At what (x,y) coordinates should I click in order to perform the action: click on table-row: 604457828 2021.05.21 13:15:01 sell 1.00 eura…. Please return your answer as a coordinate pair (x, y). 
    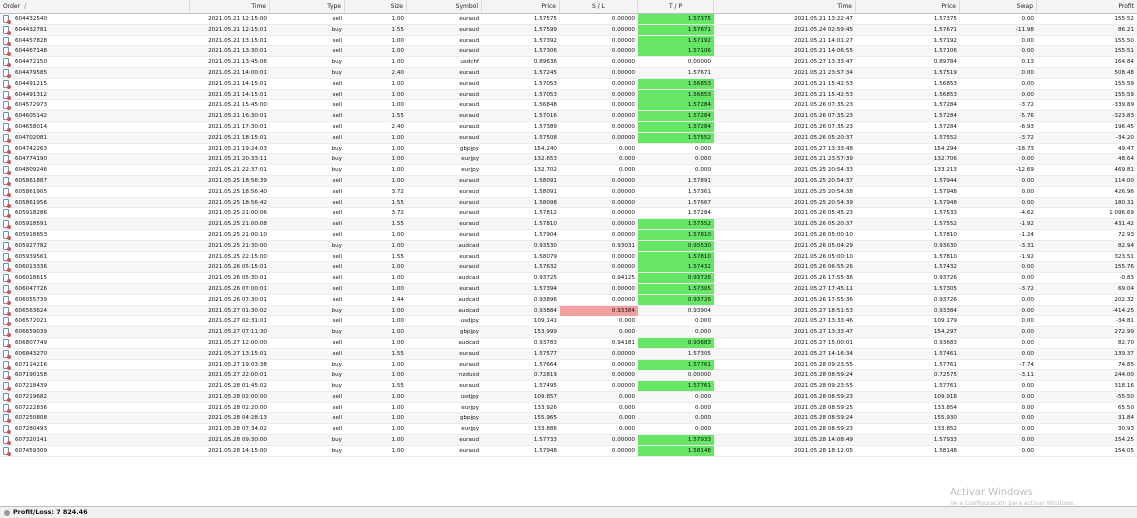
    Looking at the image, I should click on (568, 41).